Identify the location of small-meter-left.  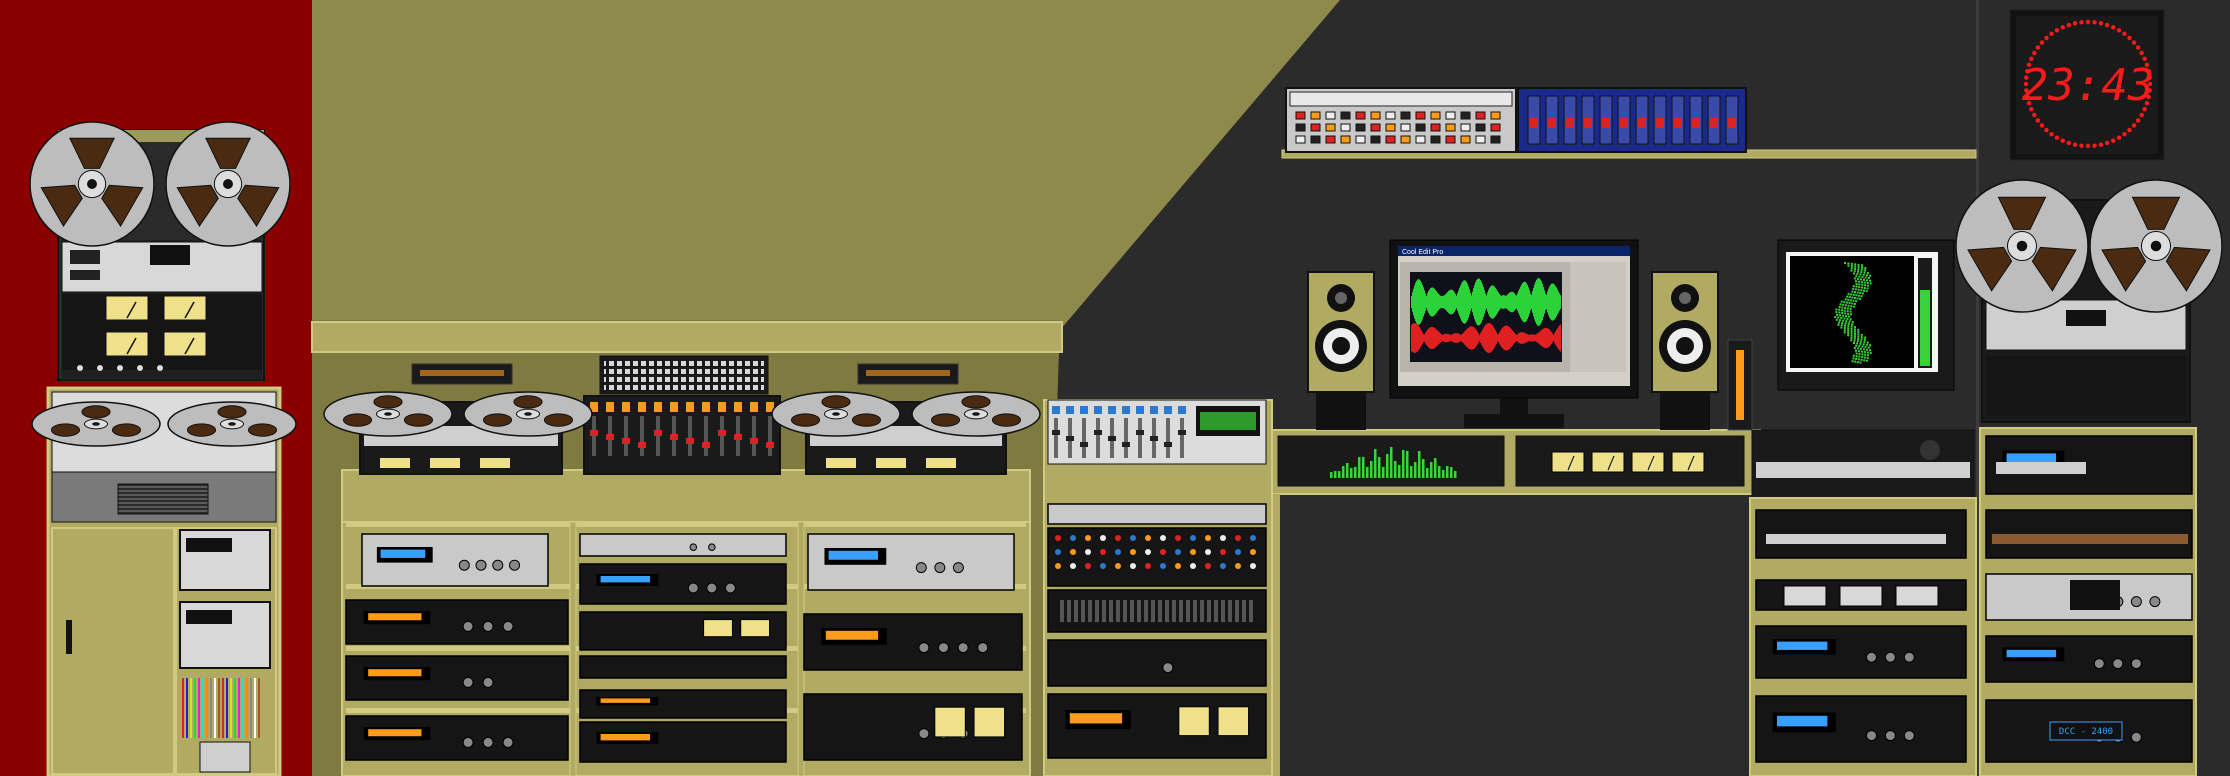
(462, 374).